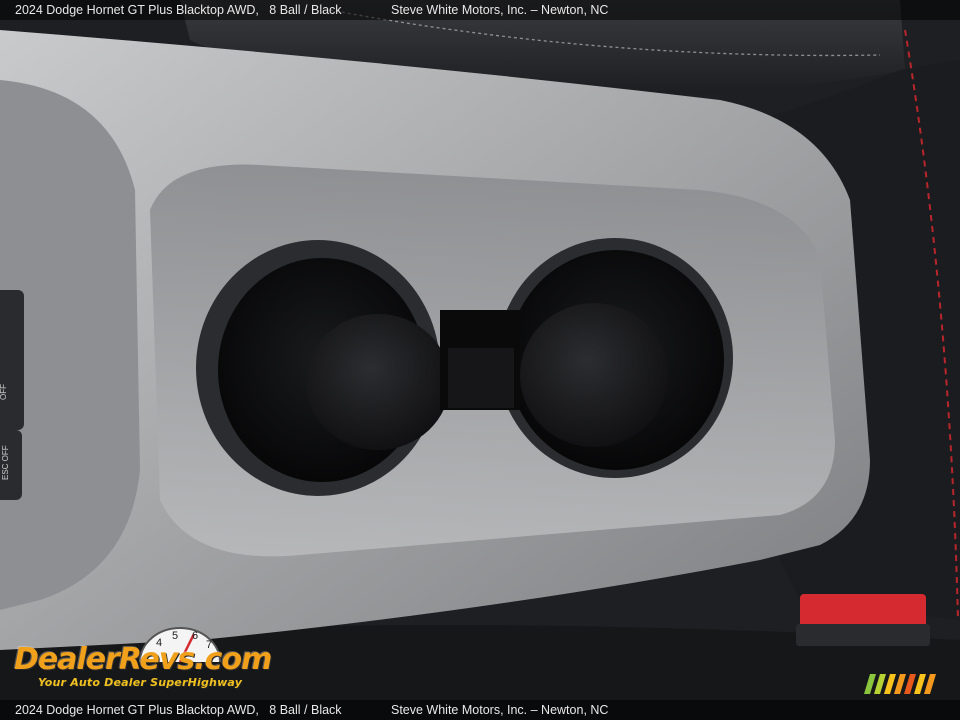 The height and width of the screenshot is (720, 960). What do you see at coordinates (500, 710) in the screenshot?
I see `caption-dealer-bottom: Steve White Motors, Inc. – Newton, NC` at bounding box center [500, 710].